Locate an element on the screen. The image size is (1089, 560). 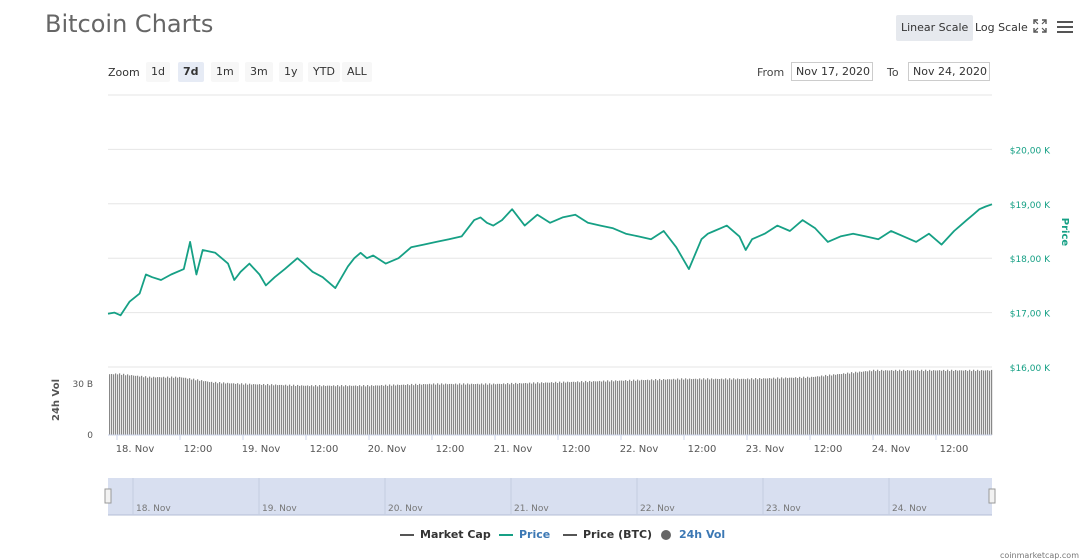
x-tick-label: 21. Nov is located at coordinates (513, 449).